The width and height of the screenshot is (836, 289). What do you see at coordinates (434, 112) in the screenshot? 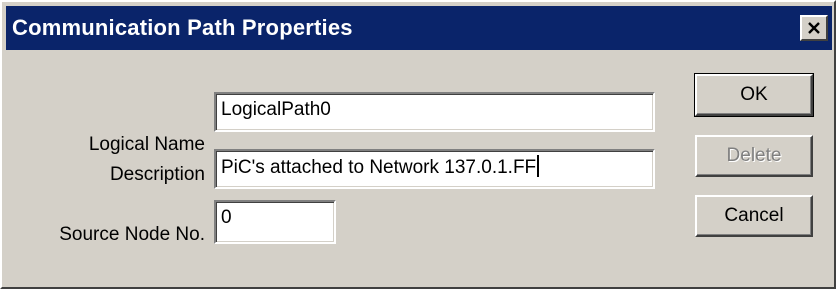
I see `logical-name-field: LogicalPath0` at bounding box center [434, 112].